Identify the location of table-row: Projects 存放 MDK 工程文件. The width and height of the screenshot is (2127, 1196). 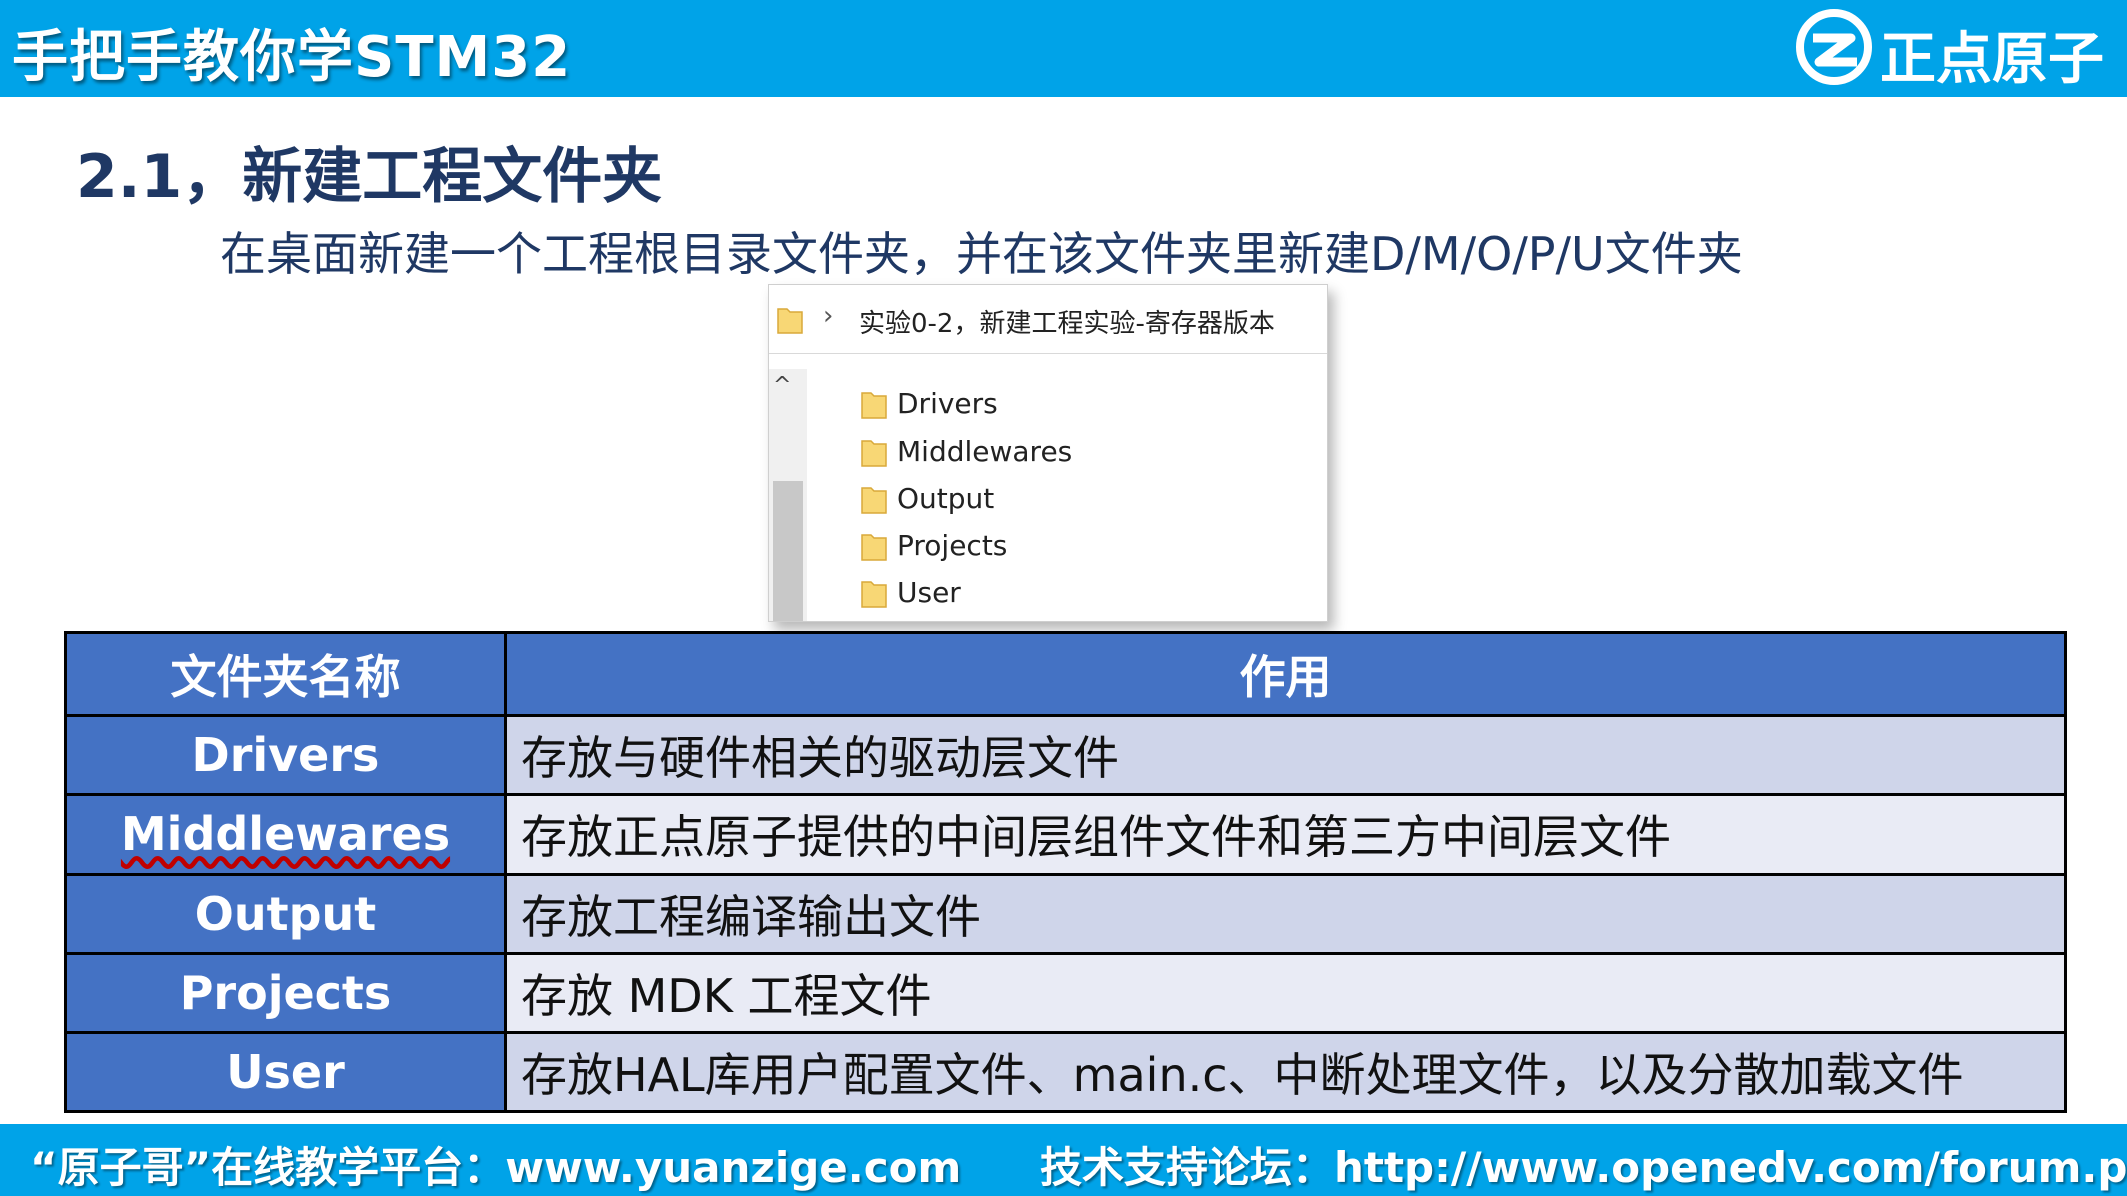
(1065, 992).